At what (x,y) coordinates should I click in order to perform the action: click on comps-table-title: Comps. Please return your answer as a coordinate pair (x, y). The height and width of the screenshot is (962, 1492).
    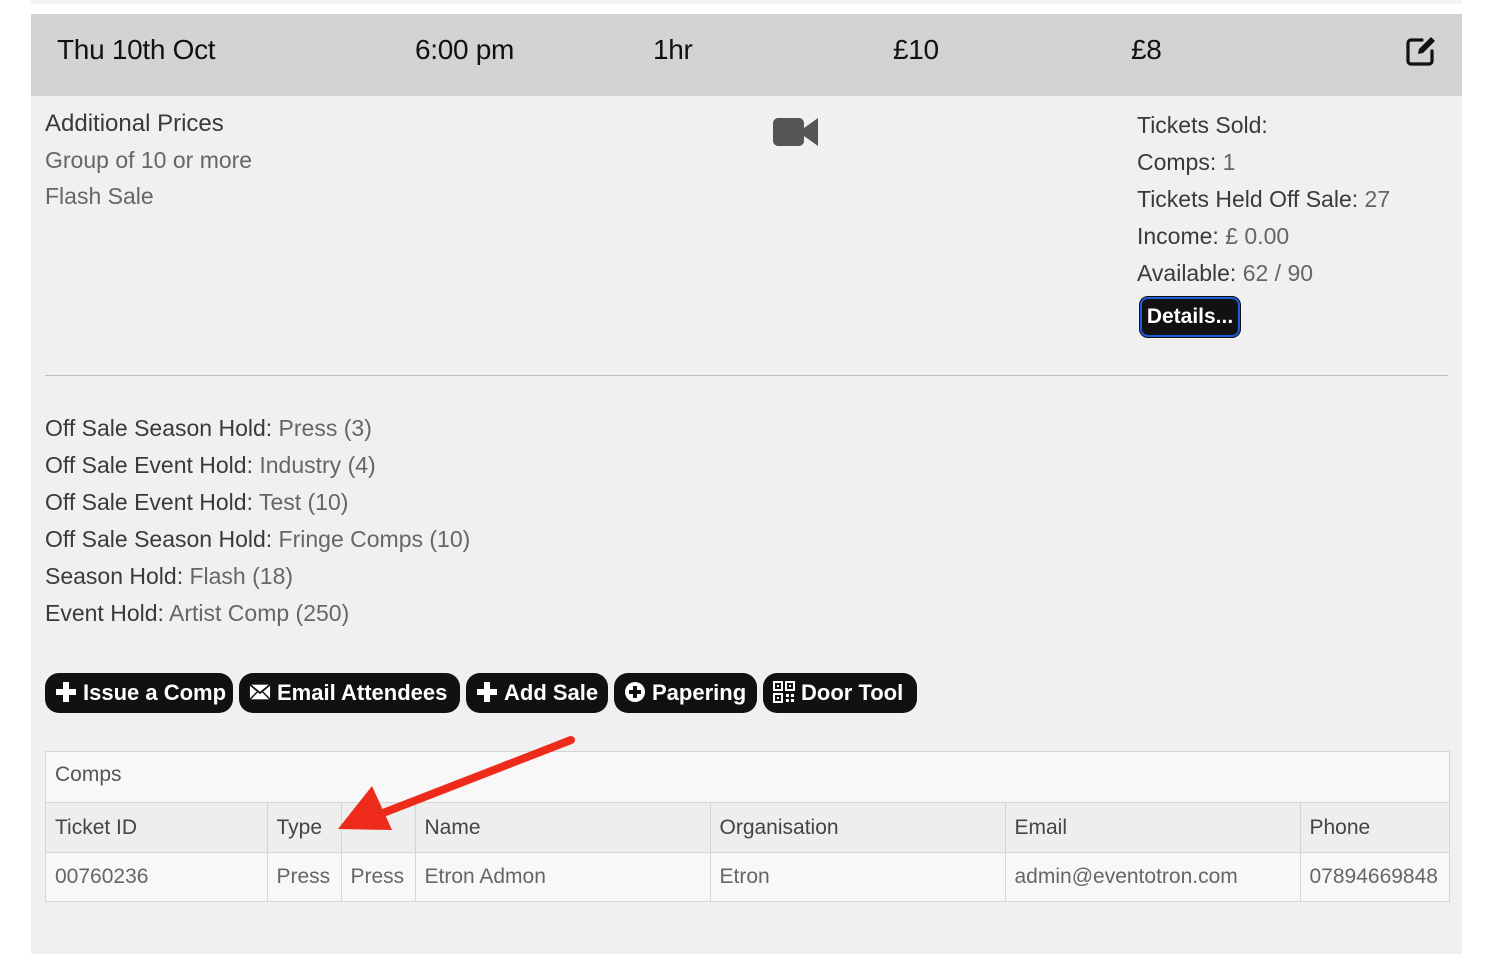
    Looking at the image, I should click on (747, 777).